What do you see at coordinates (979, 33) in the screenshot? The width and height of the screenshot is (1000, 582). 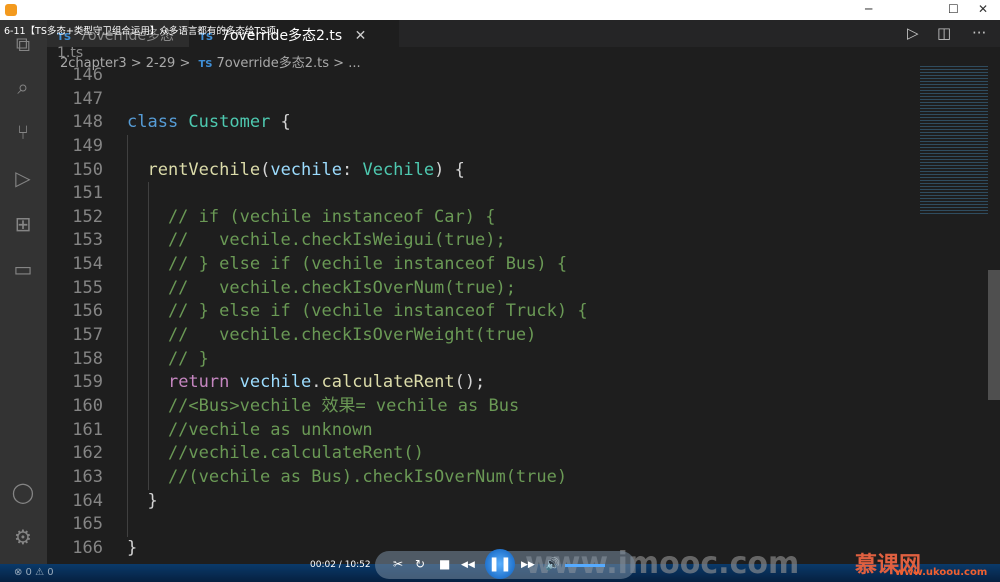 I see `more-actions-icon: ···` at bounding box center [979, 33].